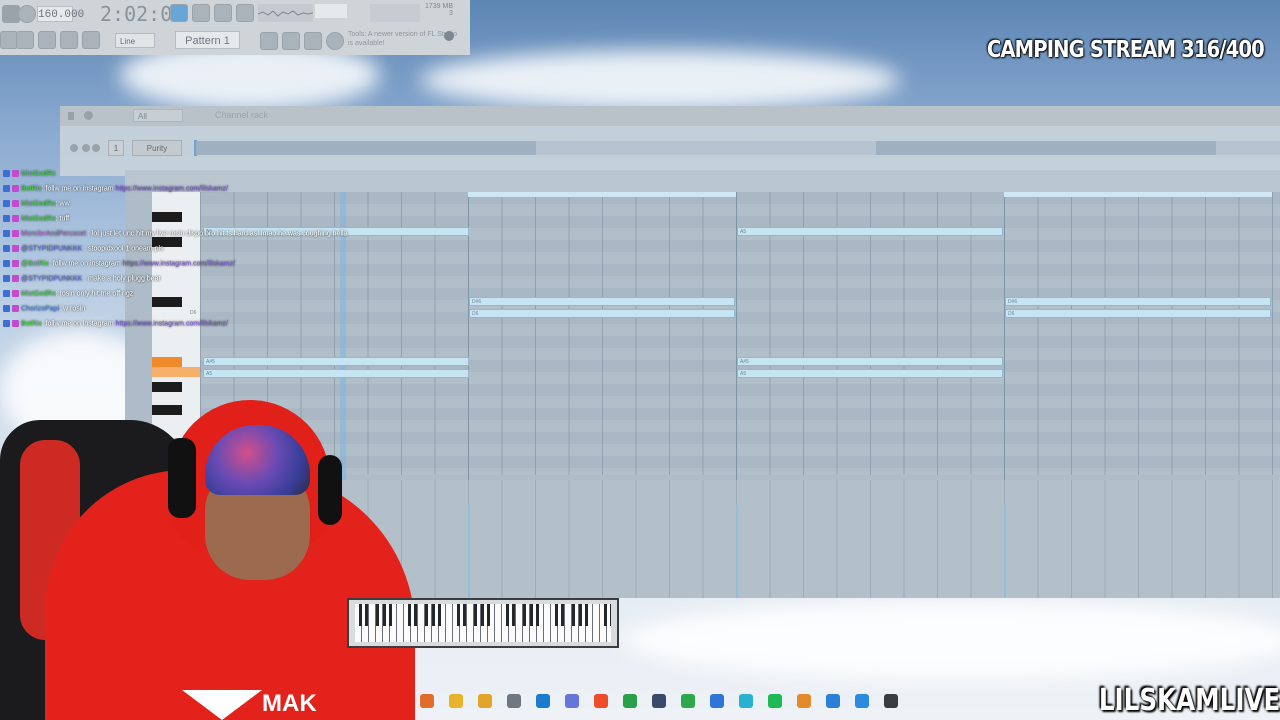 This screenshot has height=720, width=1280. I want to click on settings-icon, so click(449, 36).